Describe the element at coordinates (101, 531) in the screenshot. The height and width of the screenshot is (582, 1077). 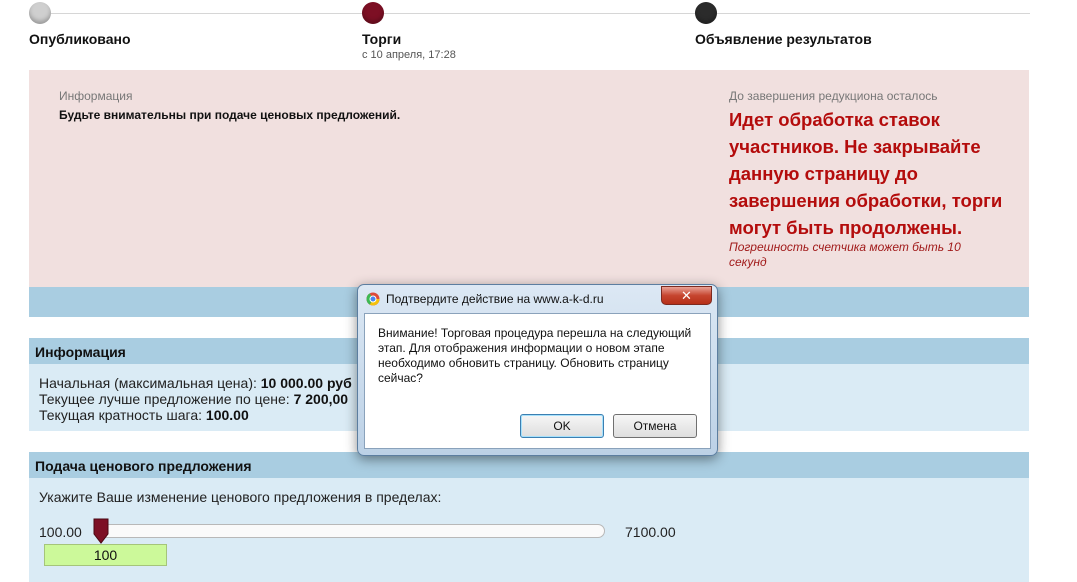
I see `slider-thumb-icon` at that location.